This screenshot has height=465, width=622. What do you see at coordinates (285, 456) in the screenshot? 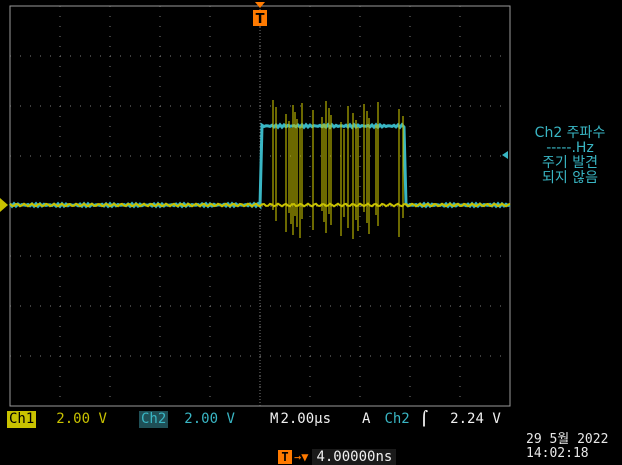
I see `trigger-badge: T` at bounding box center [285, 456].